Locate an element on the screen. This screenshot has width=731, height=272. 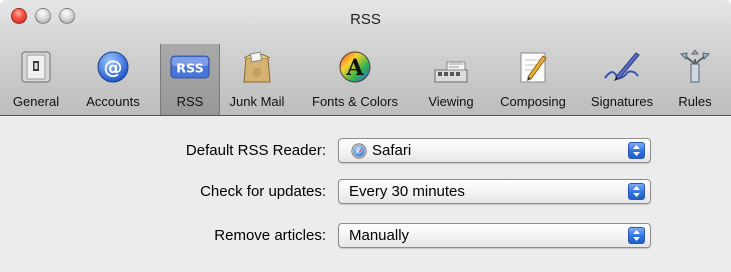
toolbar-item-fonts-colors: A Fonts & Colors is located at coordinates (355, 79).